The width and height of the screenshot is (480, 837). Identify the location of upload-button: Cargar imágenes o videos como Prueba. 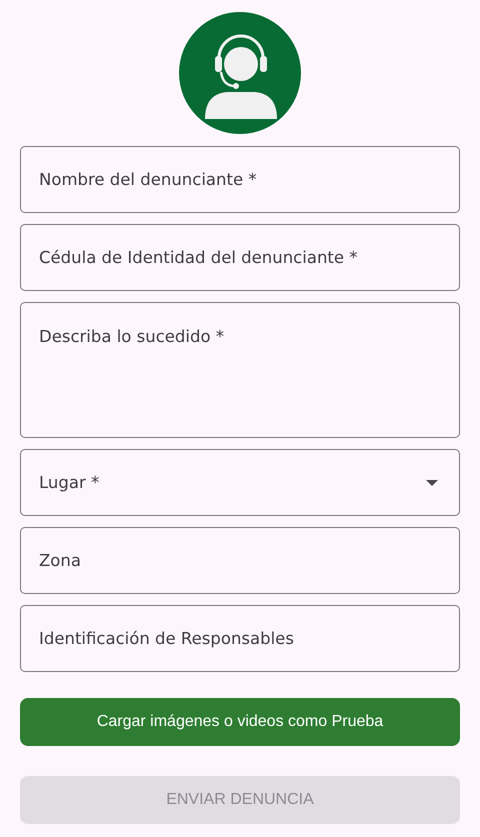
(240, 722).